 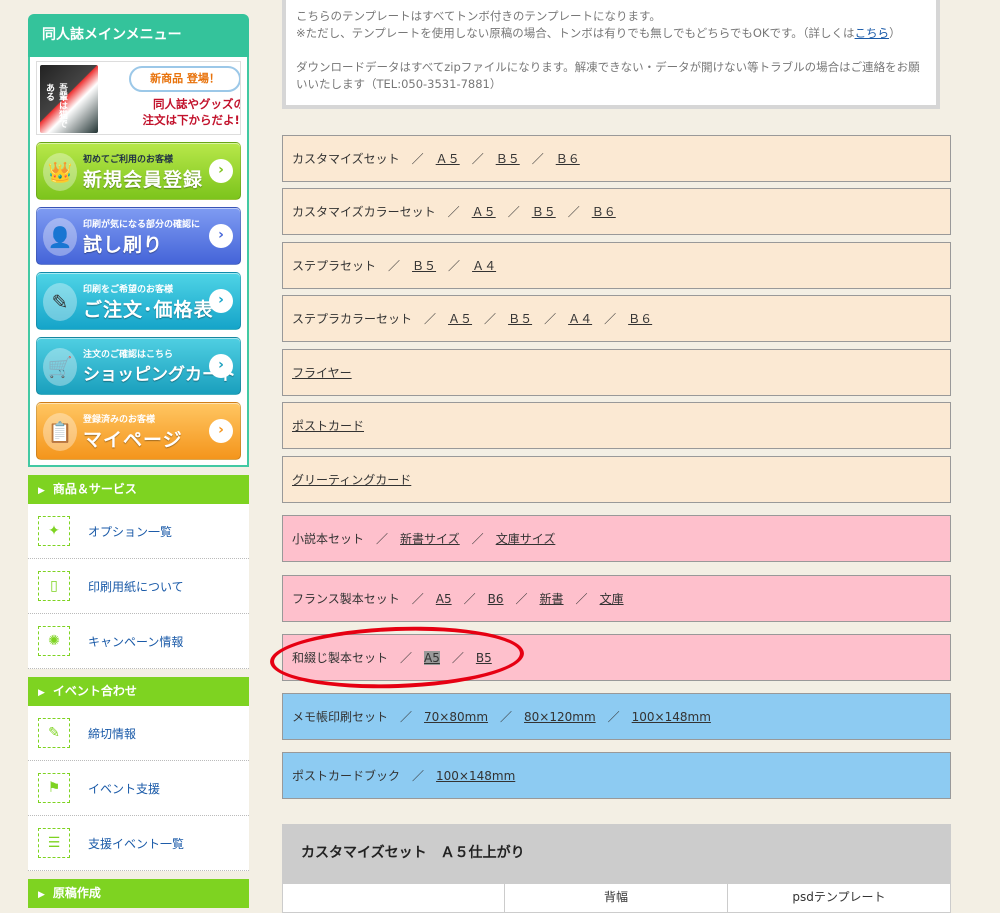 I want to click on main-menu-title: 同人誌メインメニュー, so click(x=138, y=35).